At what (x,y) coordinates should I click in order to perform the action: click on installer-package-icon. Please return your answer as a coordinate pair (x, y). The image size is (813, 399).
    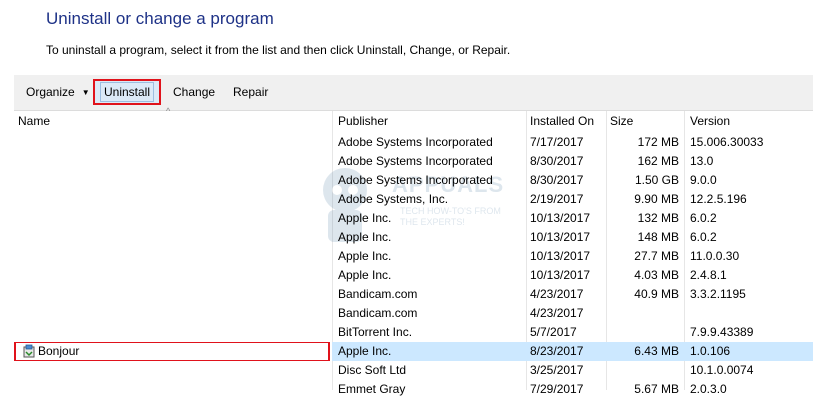
    Looking at the image, I should click on (29, 351).